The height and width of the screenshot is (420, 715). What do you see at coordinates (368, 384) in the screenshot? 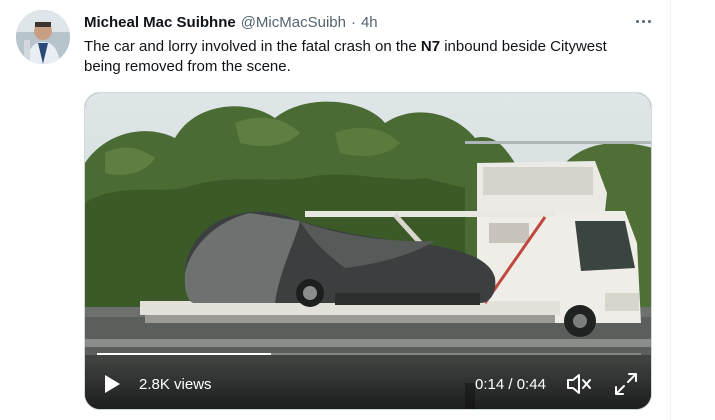
I see `video-controls: 2.8K views 0:14 / 0:44` at bounding box center [368, 384].